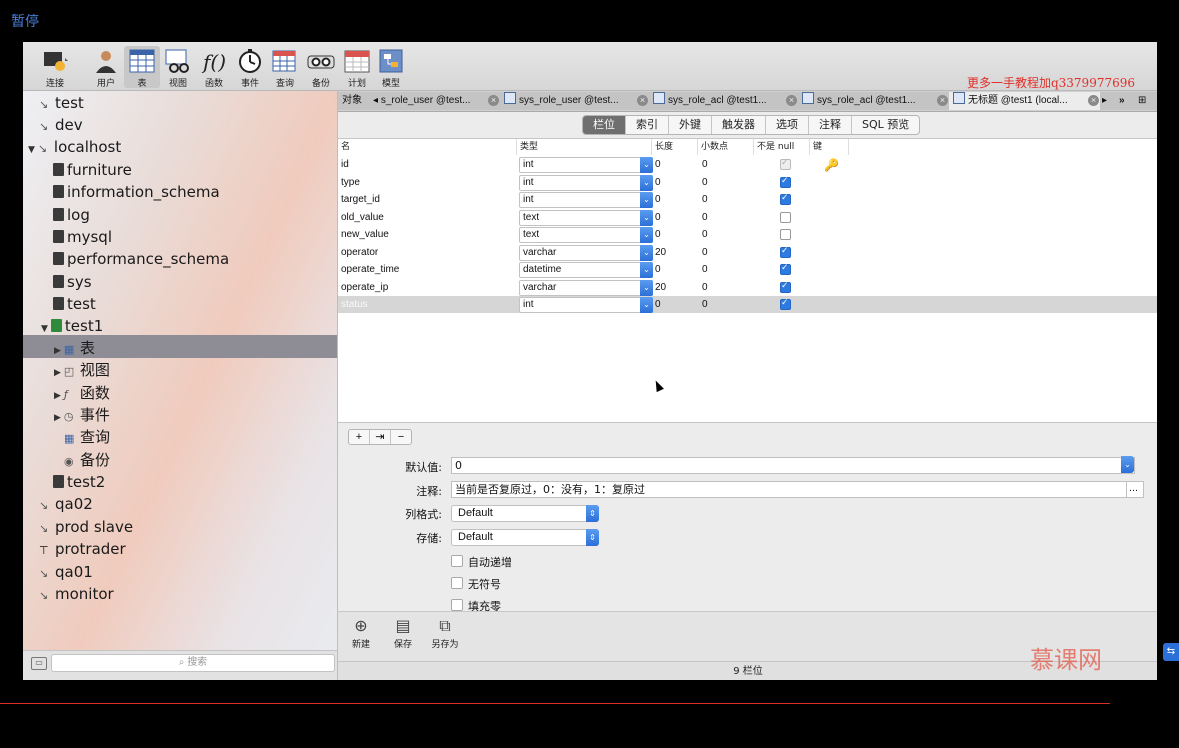 The height and width of the screenshot is (748, 1179). What do you see at coordinates (359, 437) in the screenshot?
I see `add-field-button: +` at bounding box center [359, 437].